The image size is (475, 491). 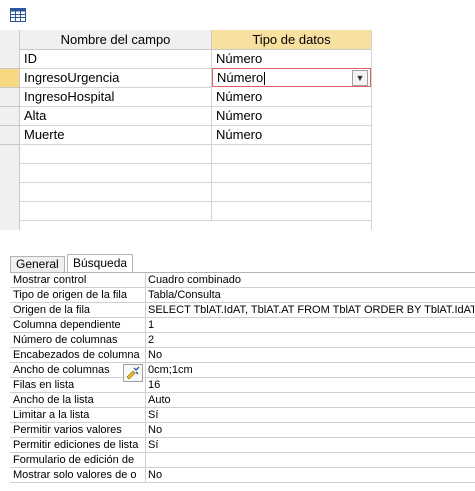 I want to click on top-bar, so click(x=237, y=15).